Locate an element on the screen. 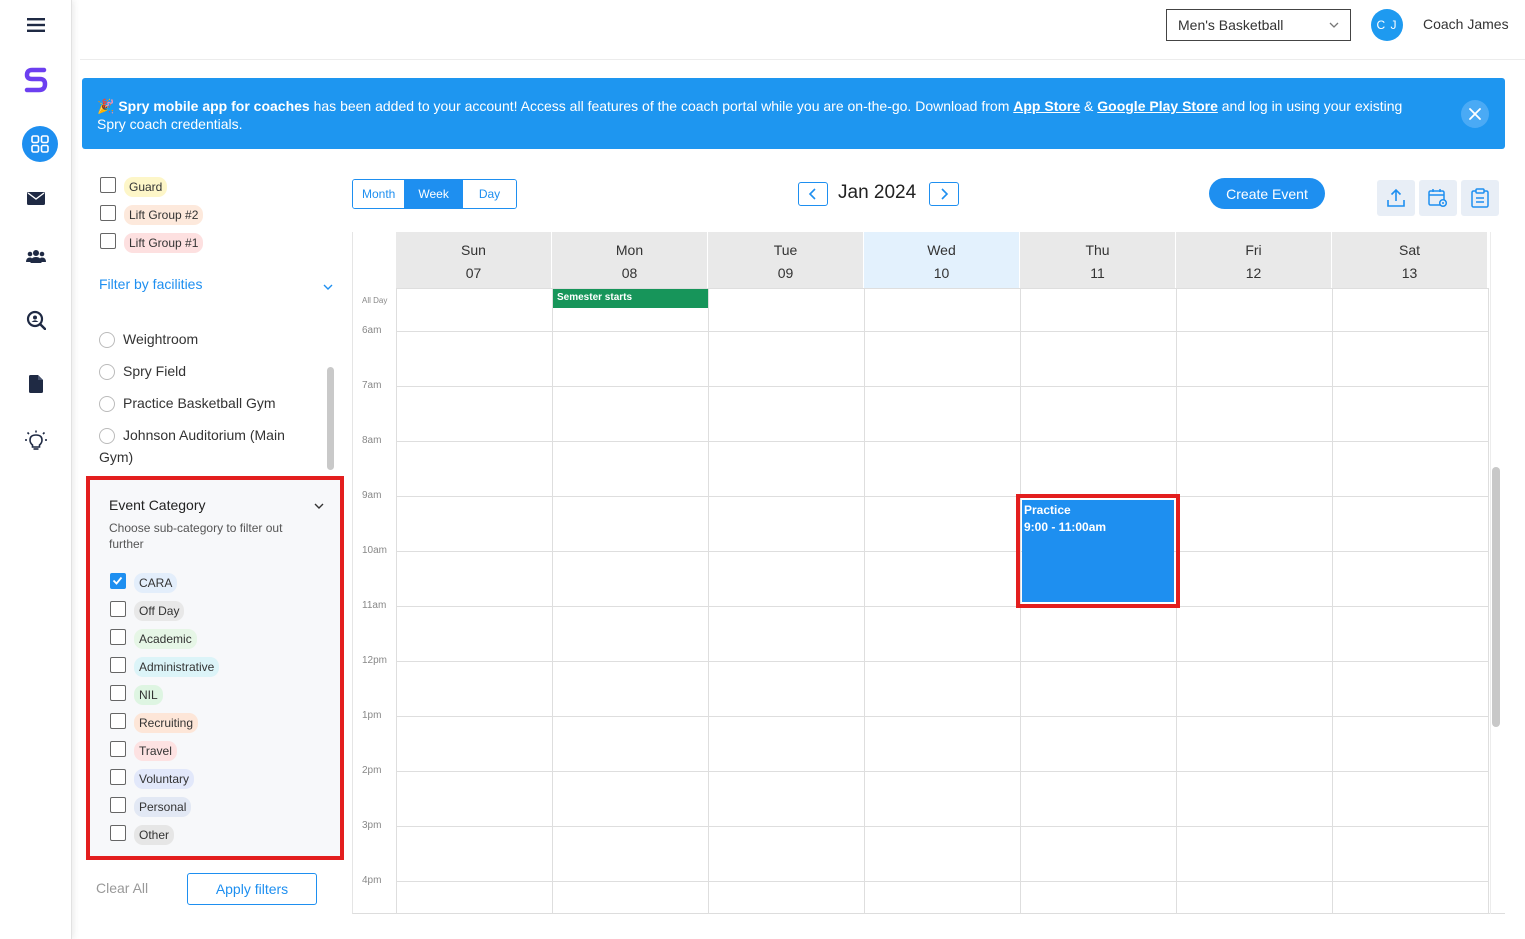 The width and height of the screenshot is (1525, 939). day-name: Wed is located at coordinates (941, 250).